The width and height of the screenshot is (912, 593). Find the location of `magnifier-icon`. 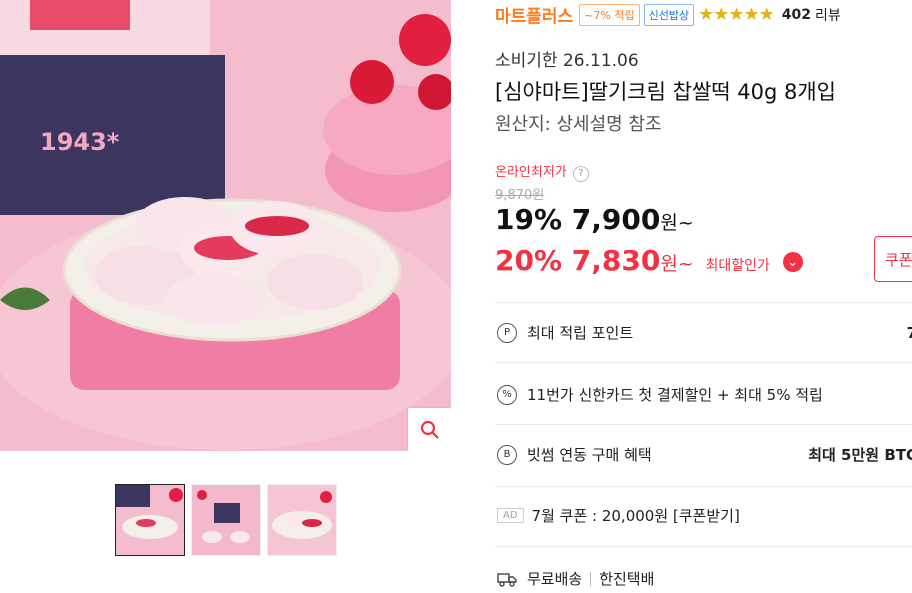

magnifier-icon is located at coordinates (429, 429).